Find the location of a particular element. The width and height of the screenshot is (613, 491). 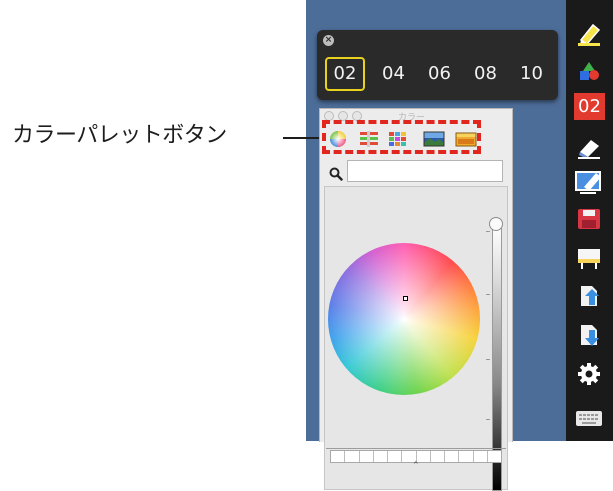

callout-leader-line is located at coordinates (302, 138).